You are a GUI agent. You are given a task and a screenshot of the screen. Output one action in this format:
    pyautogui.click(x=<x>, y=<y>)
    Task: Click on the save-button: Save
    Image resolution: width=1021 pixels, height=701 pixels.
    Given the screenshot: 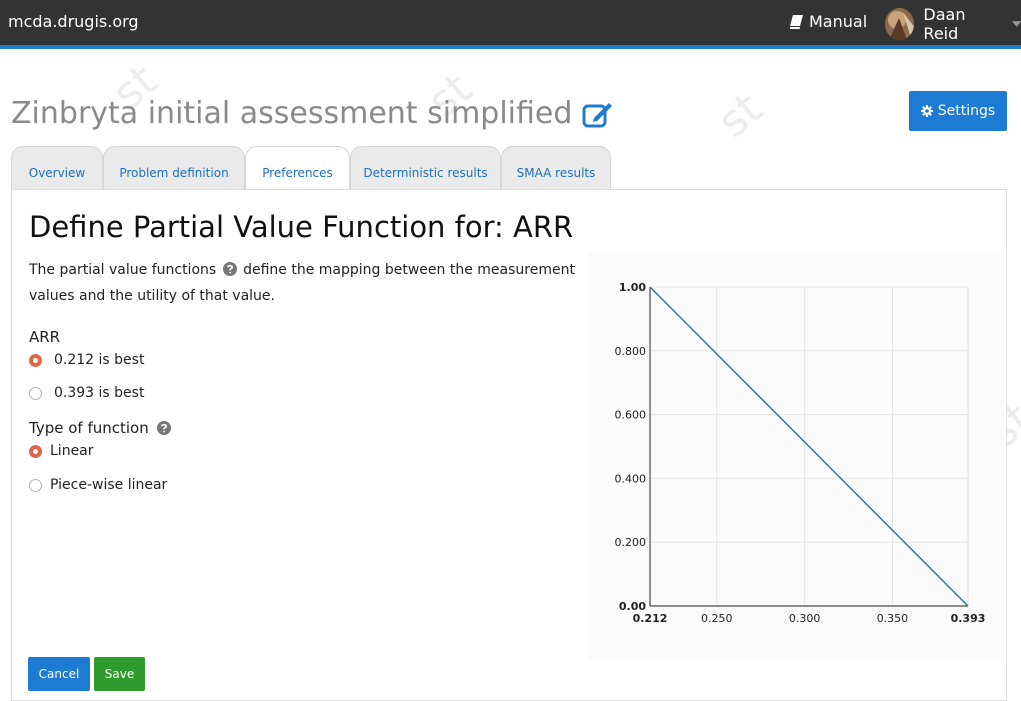 What is the action you would take?
    pyautogui.click(x=119, y=674)
    